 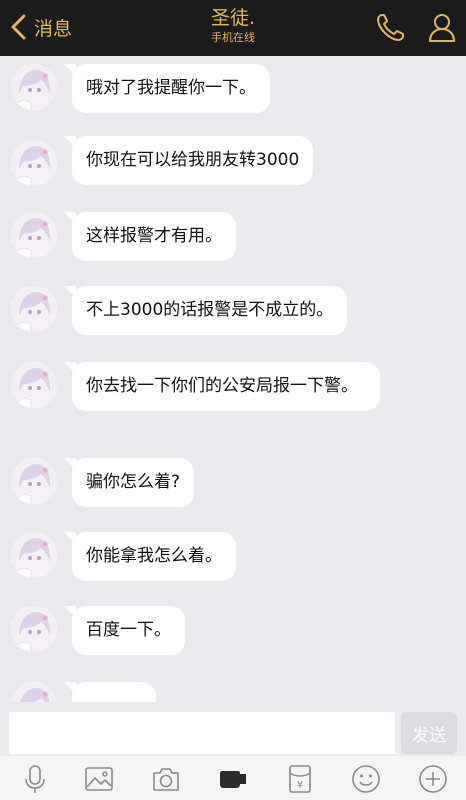 What do you see at coordinates (202, 733) in the screenshot?
I see `message-input` at bounding box center [202, 733].